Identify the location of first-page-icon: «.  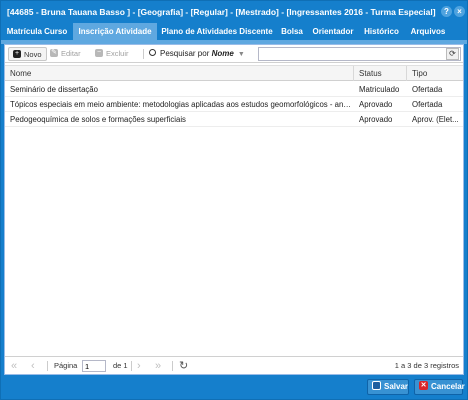
(14, 366).